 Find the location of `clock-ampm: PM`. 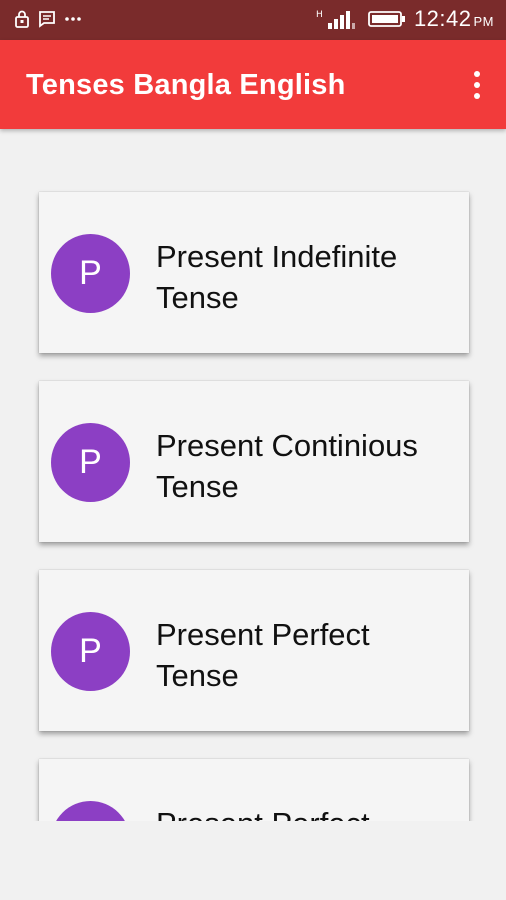

clock-ampm: PM is located at coordinates (483, 21).